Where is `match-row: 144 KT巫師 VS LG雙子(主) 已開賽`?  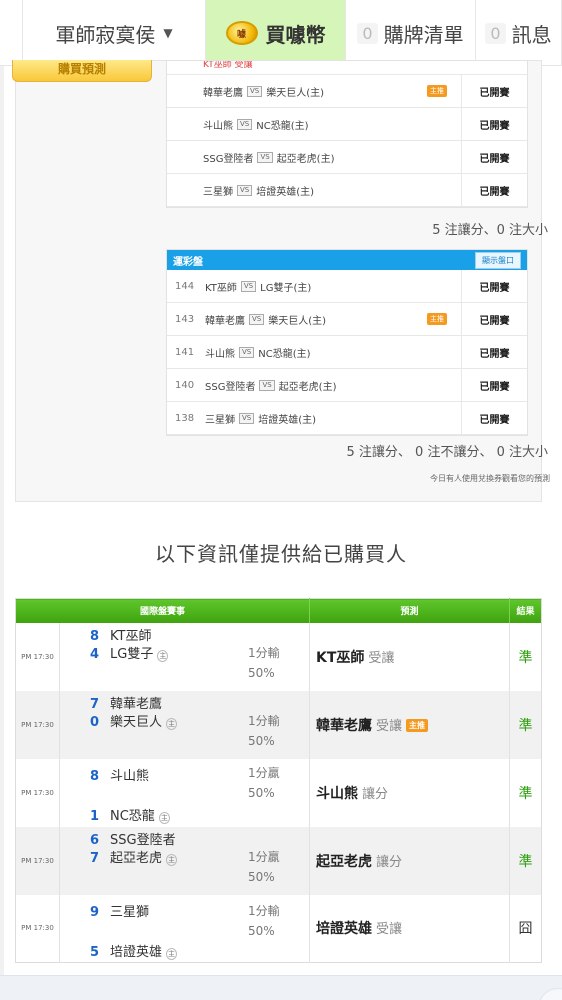
match-row: 144 KT巫師 VS LG雙子(主) 已開賽 is located at coordinates (347, 286).